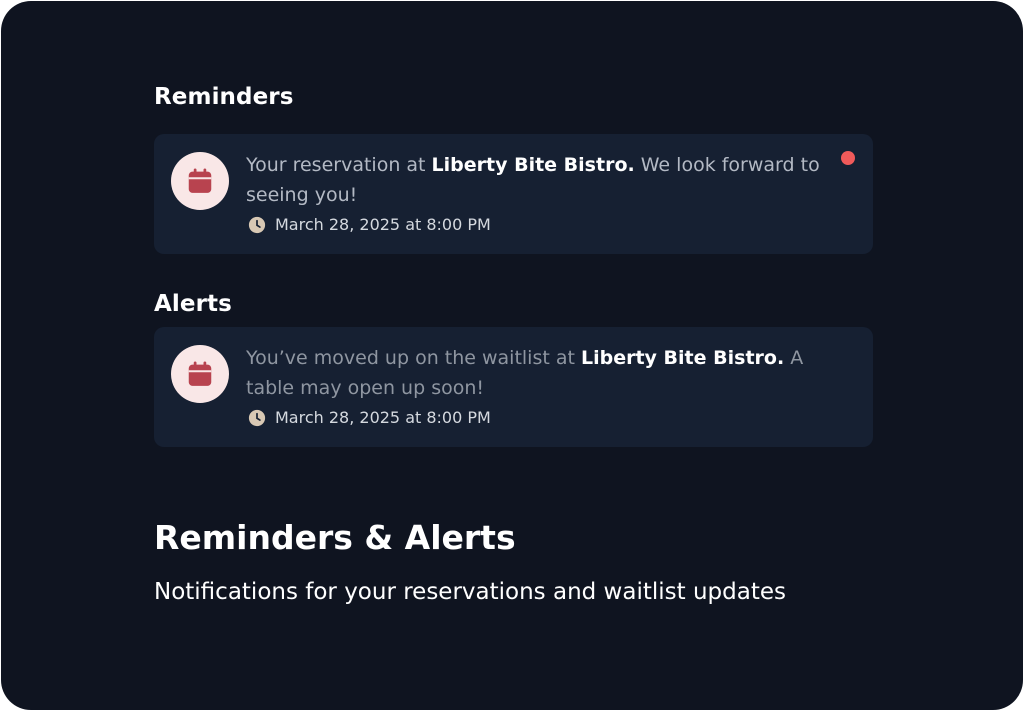  I want to click on reminder-text-before: Your reservation at, so click(339, 165).